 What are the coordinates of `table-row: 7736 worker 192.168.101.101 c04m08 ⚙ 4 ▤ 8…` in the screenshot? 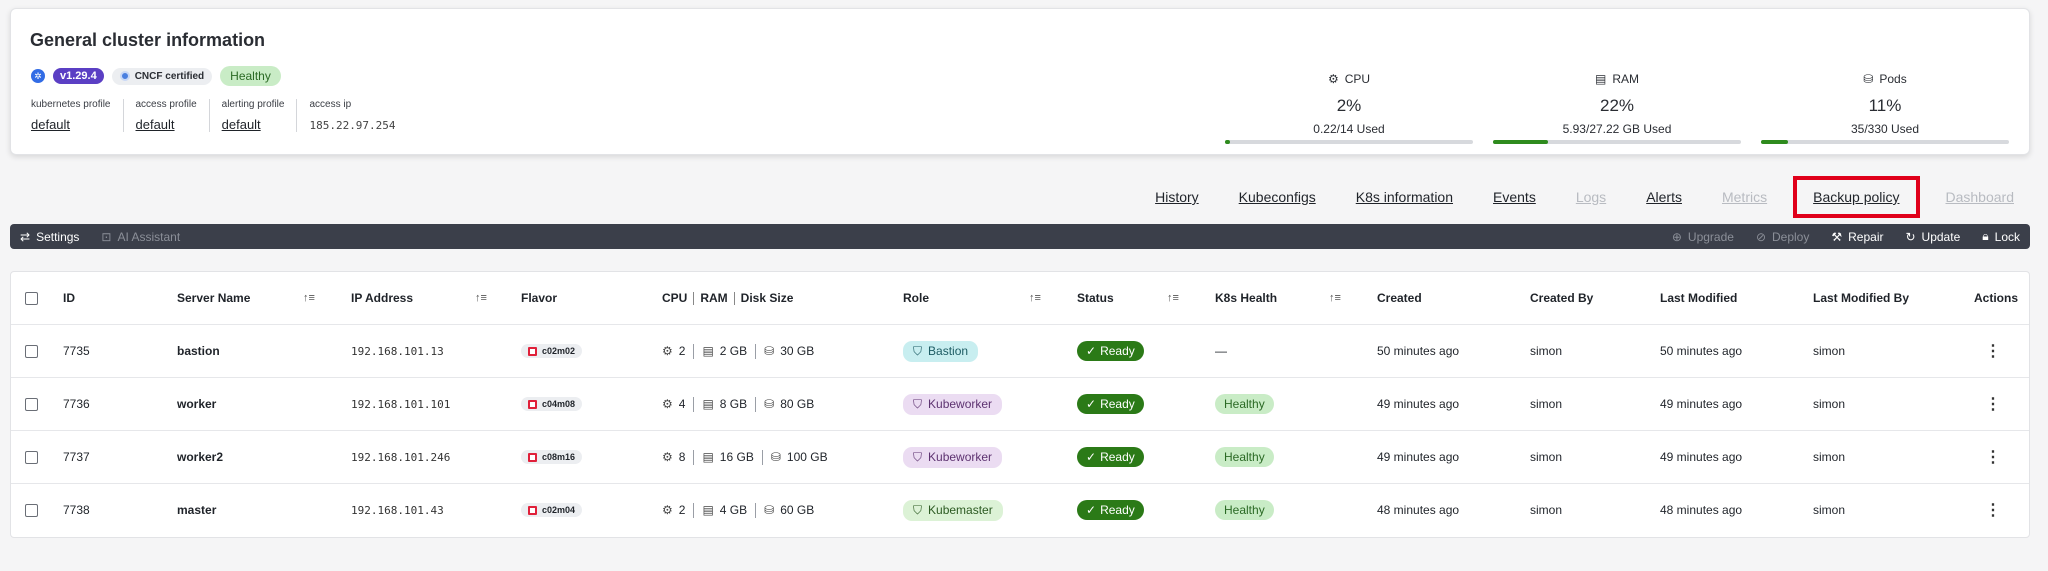 It's located at (1020, 403).